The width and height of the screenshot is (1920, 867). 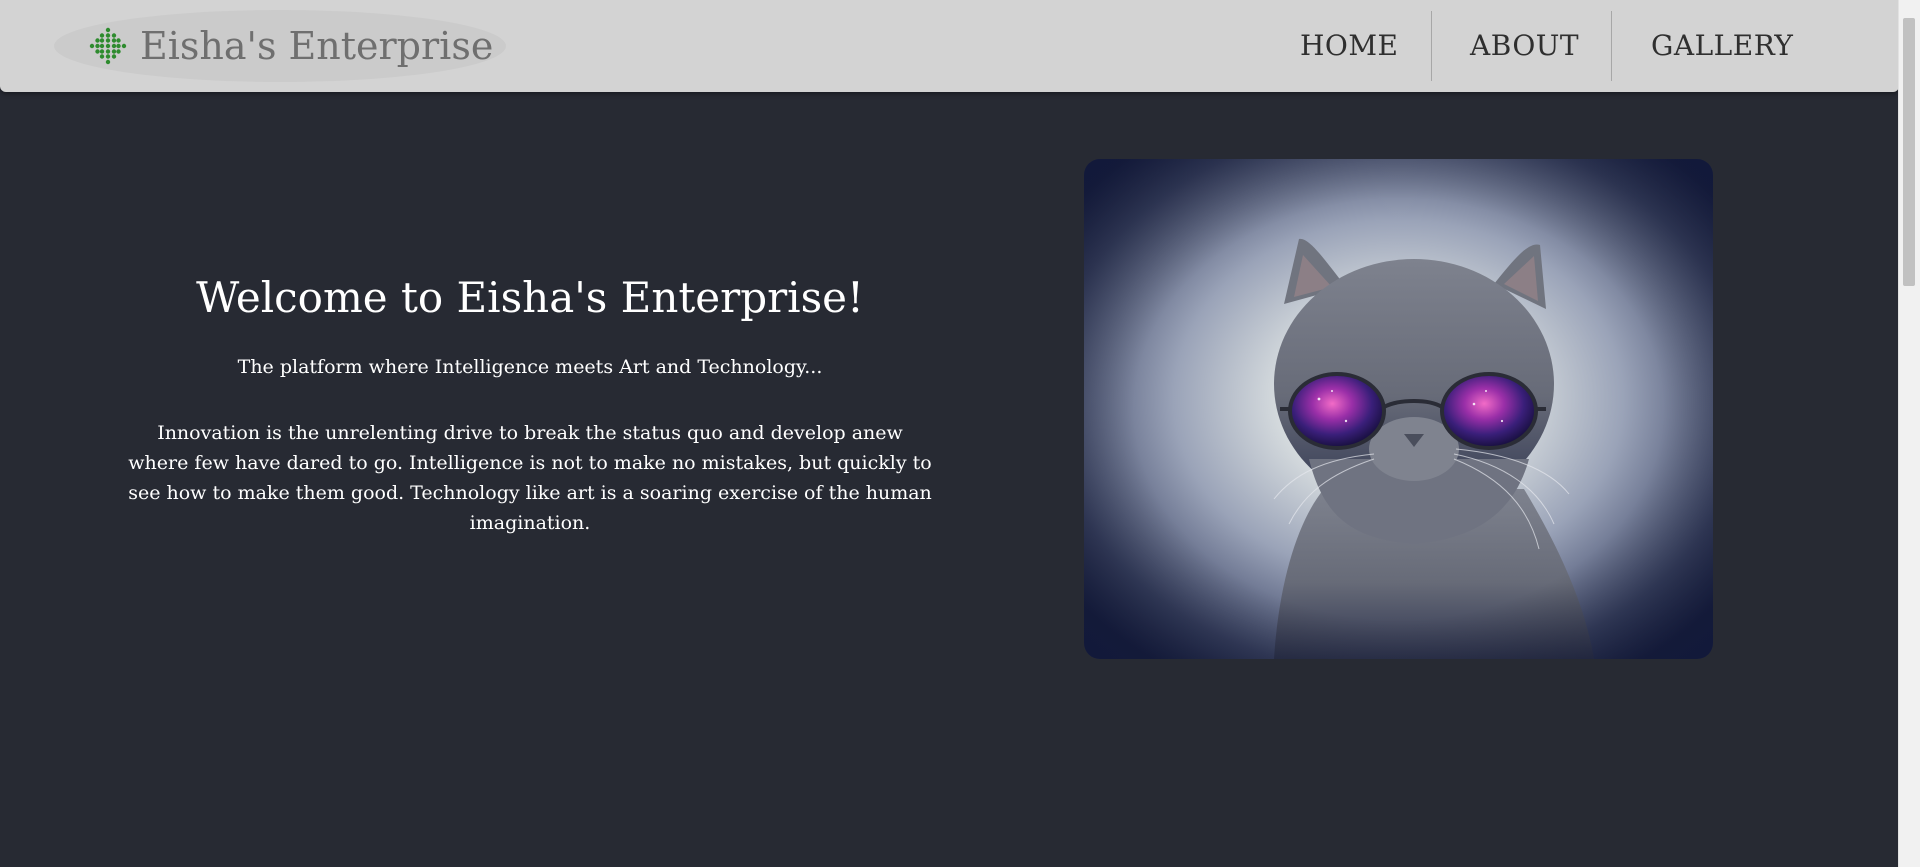 What do you see at coordinates (1722, 46) in the screenshot?
I see `nav-gallery-link: GALLERY` at bounding box center [1722, 46].